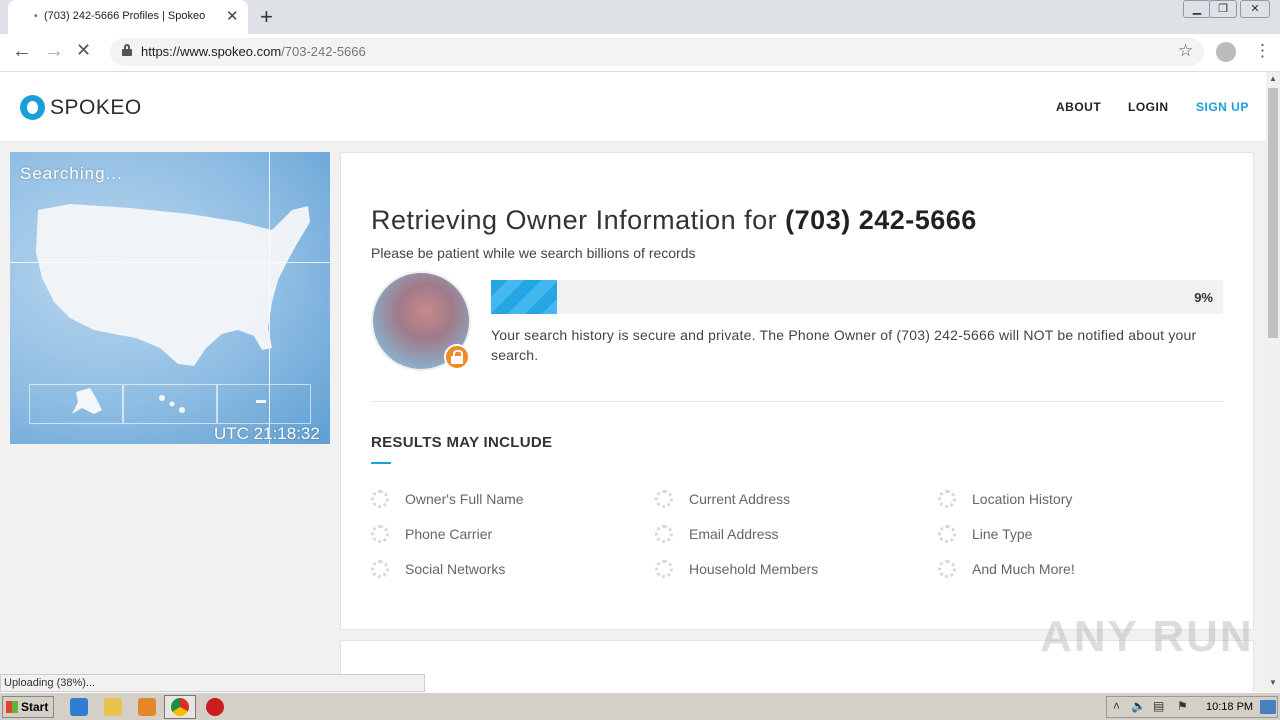  Describe the element at coordinates (1273, 382) in the screenshot. I see `page-scrollbar: ▲ ▼` at that location.